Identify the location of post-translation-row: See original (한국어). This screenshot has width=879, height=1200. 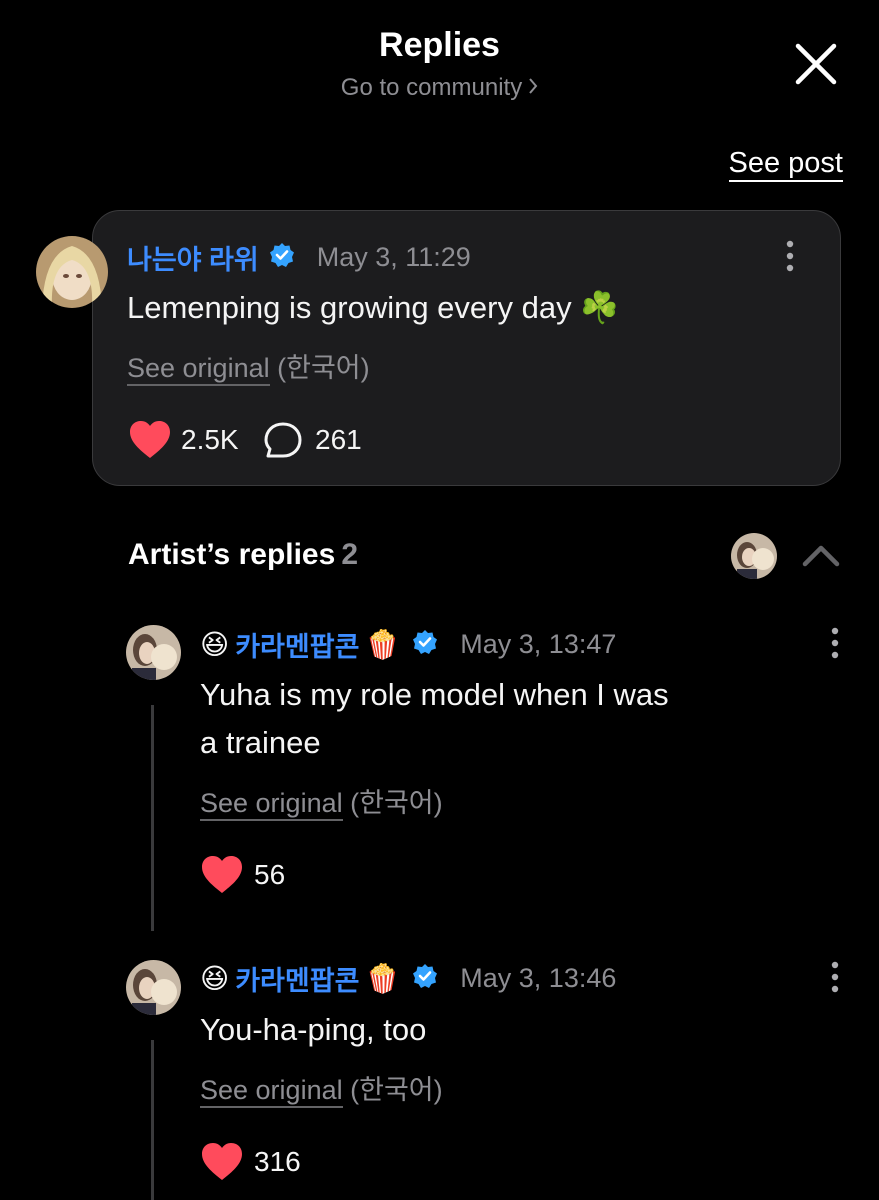
(248, 366).